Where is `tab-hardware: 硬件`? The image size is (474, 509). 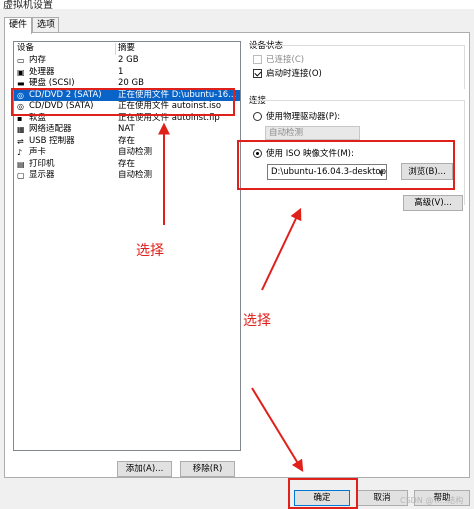 tab-hardware: 硬件 is located at coordinates (18, 25).